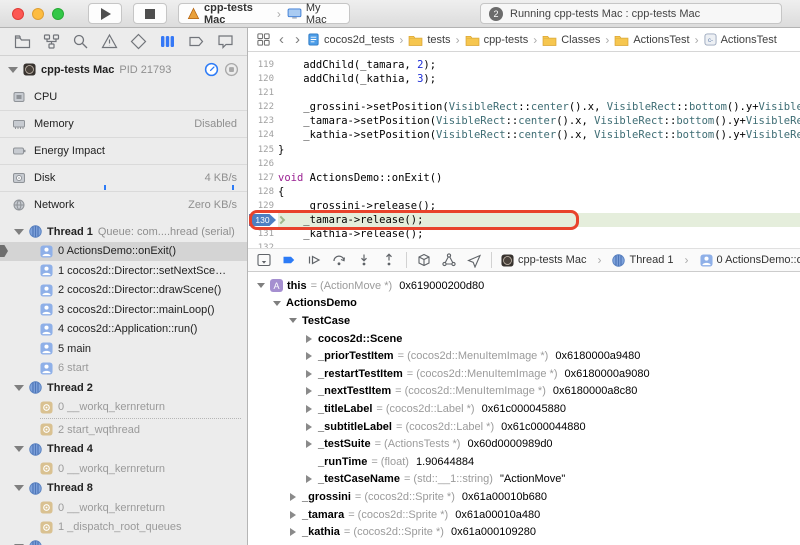  Describe the element at coordinates (429, 40) in the screenshot. I see `breadcrumb-item: tests` at that location.